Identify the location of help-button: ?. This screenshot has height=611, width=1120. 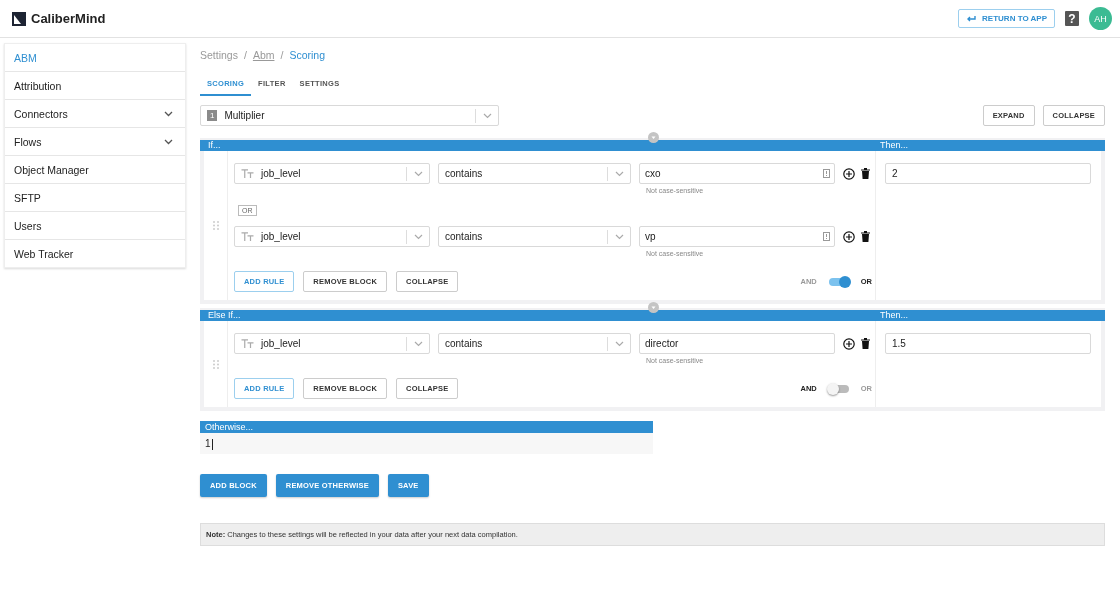
(1072, 18).